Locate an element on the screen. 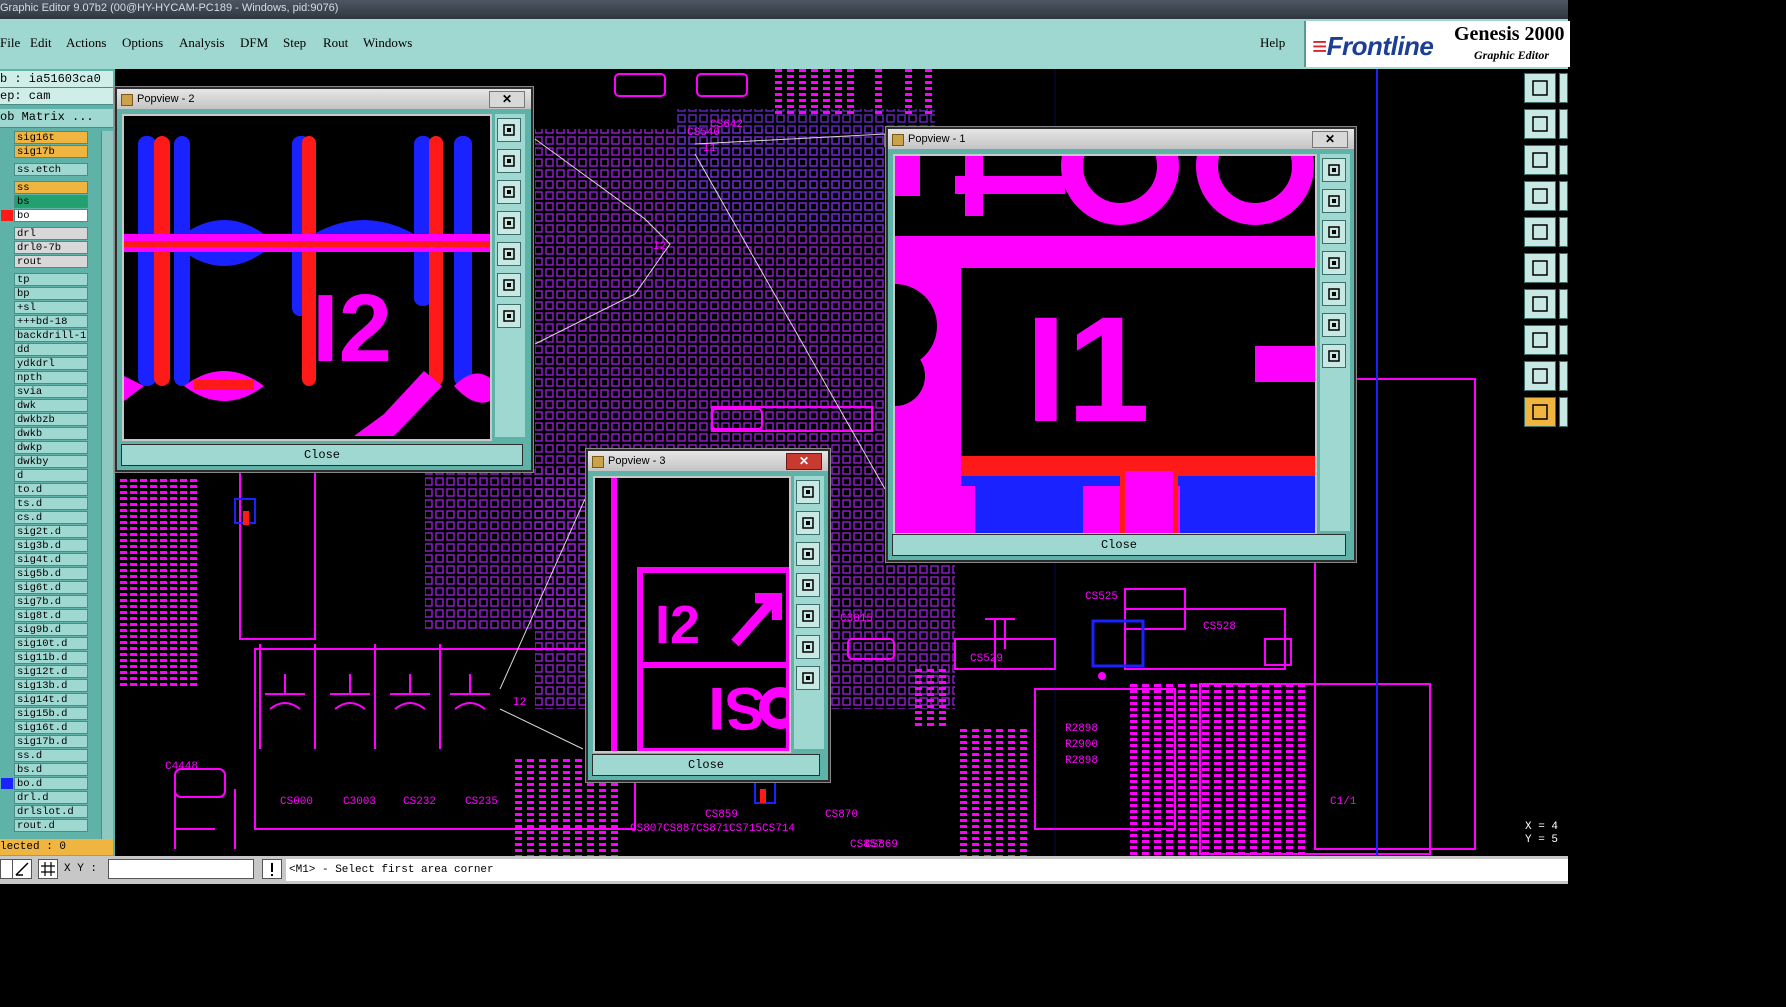  layer-item: sig13b.d is located at coordinates (51, 685).